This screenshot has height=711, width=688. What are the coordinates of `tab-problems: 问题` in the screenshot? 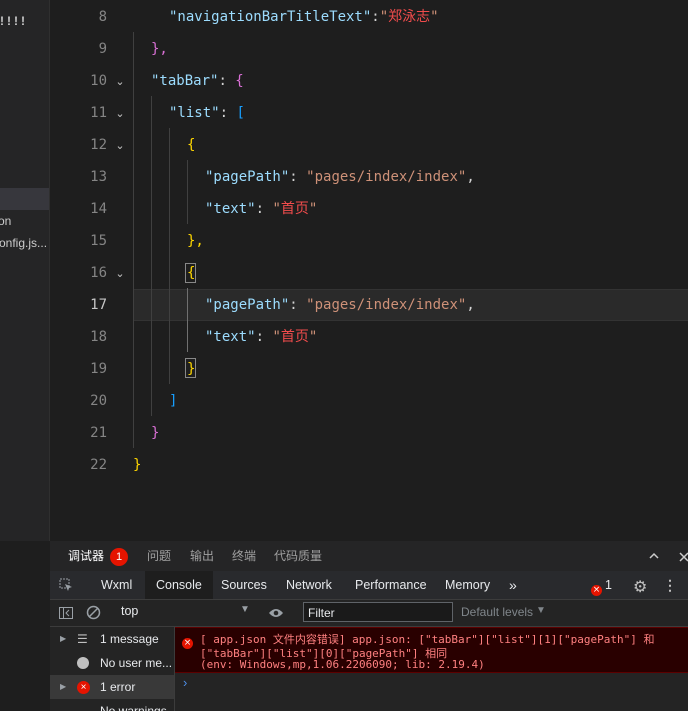 It's located at (159, 556).